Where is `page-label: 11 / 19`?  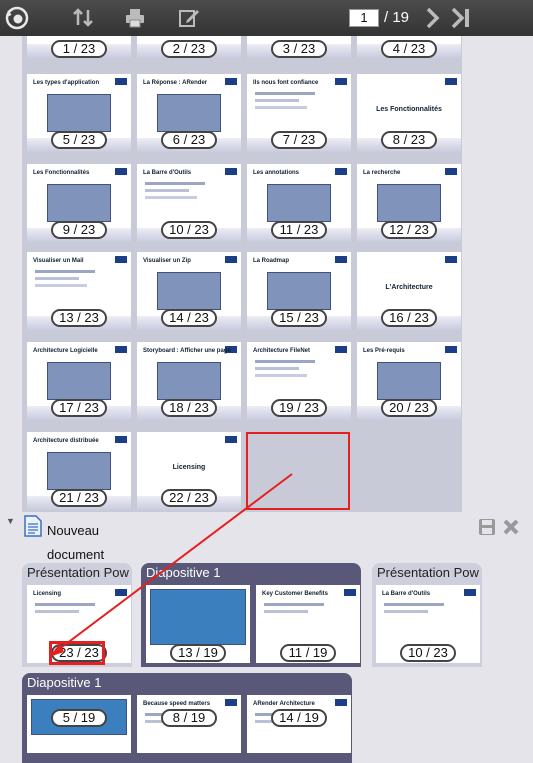 page-label: 11 / 19 is located at coordinates (308, 653).